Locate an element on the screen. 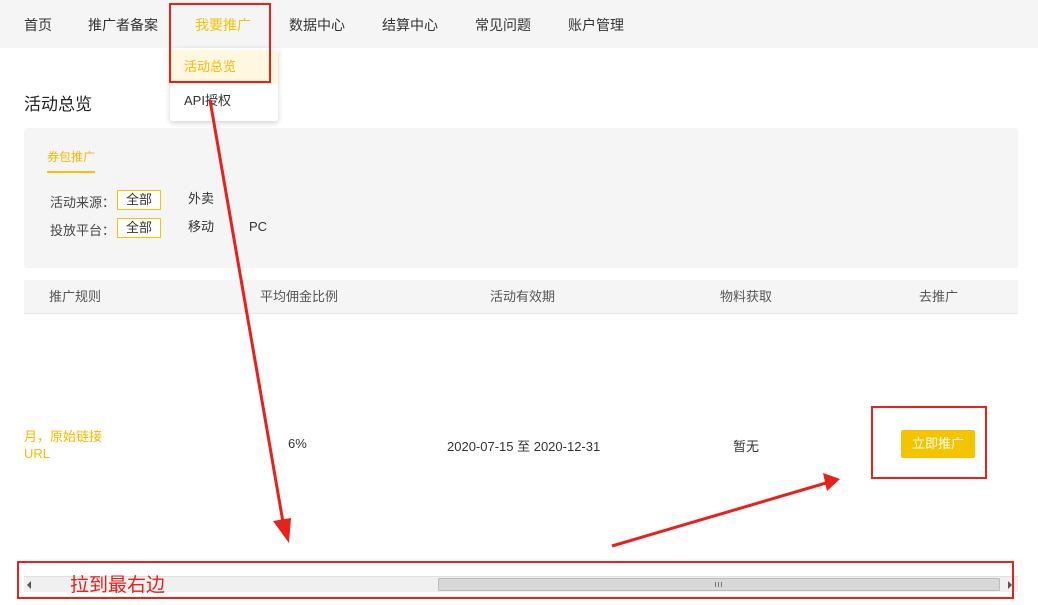 This screenshot has height=605, width=1038. arrow-down-icon is located at coordinates (282, 530).